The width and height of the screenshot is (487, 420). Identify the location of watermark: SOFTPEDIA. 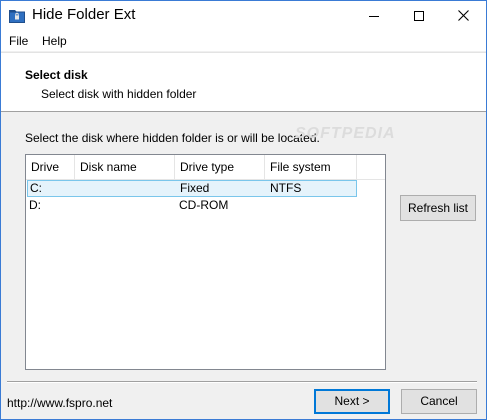
(345, 133).